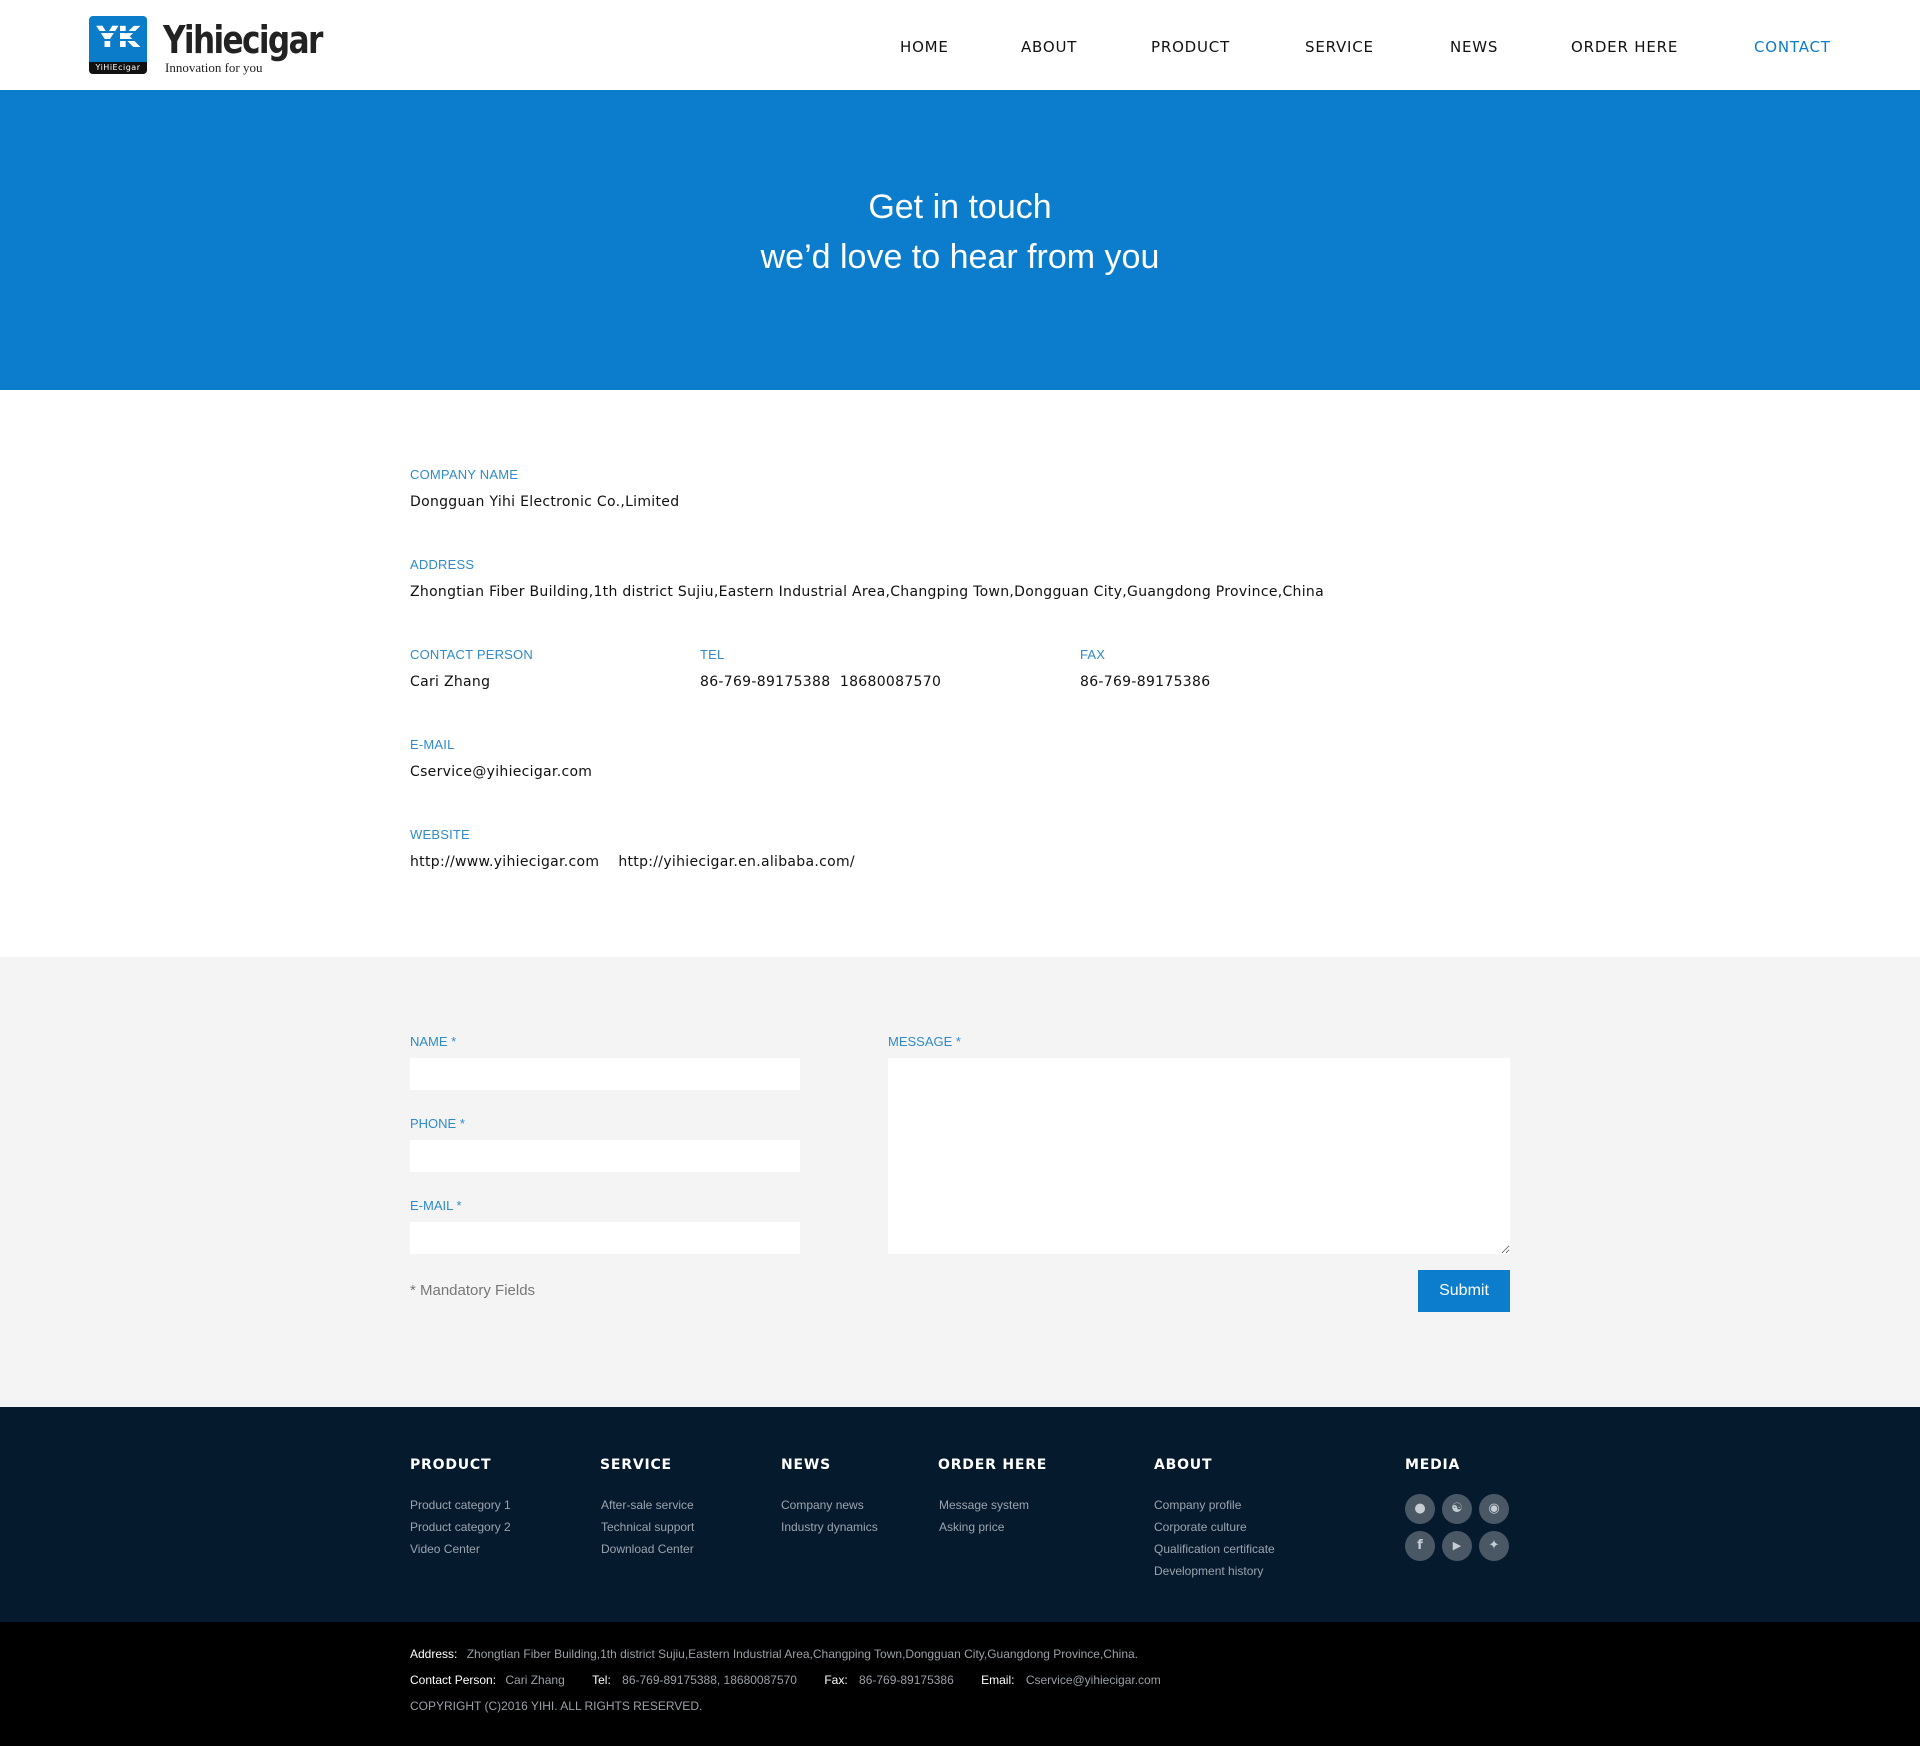 The height and width of the screenshot is (1746, 1920). Describe the element at coordinates (709, 1680) in the screenshot. I see `bottom-tel-value: 86-769-89175388, 18680087570` at that location.